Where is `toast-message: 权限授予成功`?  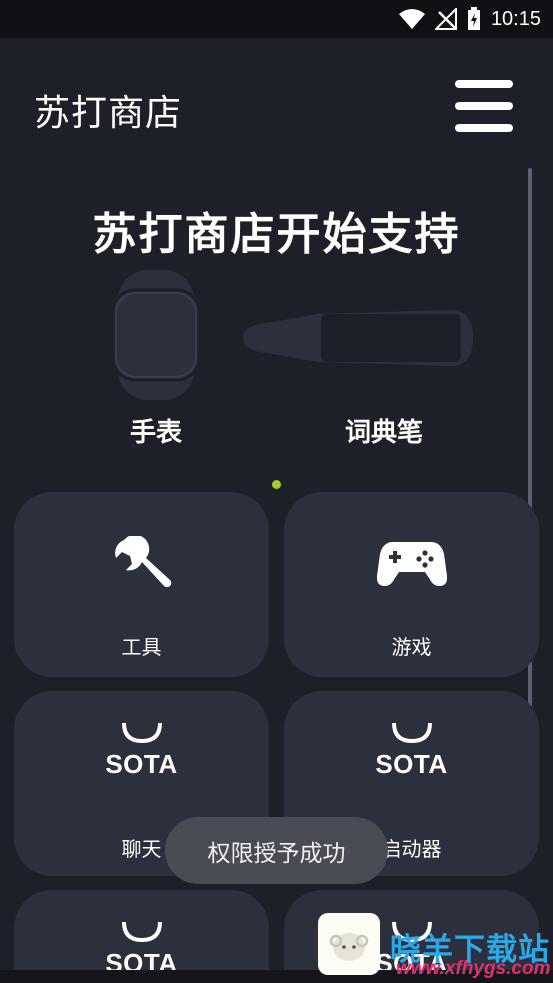 toast-message: 权限授予成功 is located at coordinates (276, 850).